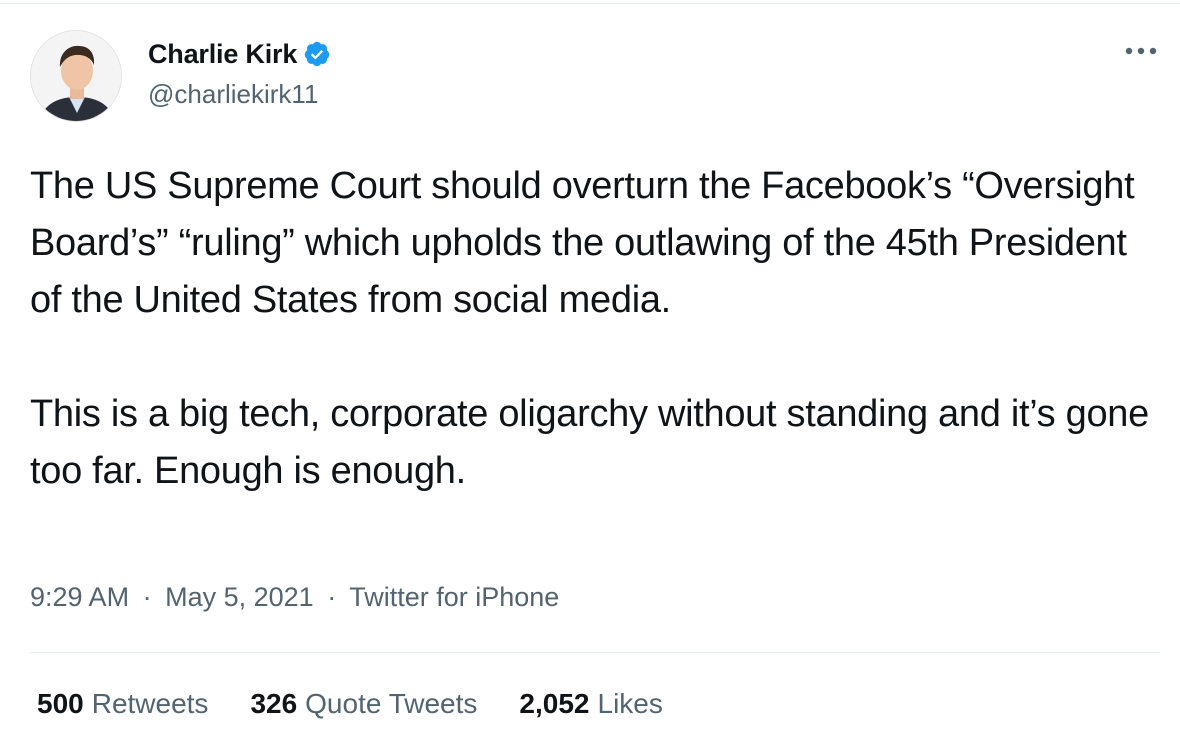 This screenshot has height=748, width=1180. I want to click on tweet-stats: 500 Retweets 326 Quote Tweets 2,052 Likes, so click(371, 704).